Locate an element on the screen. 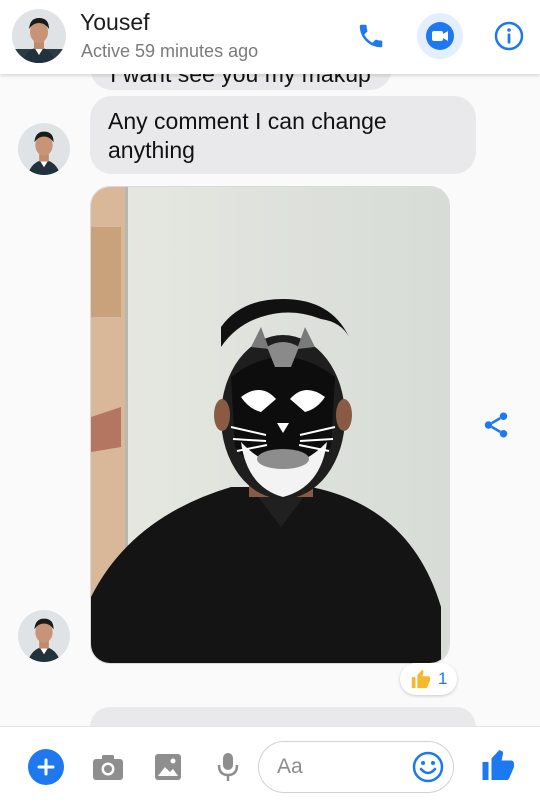 The image size is (540, 804). message-bubble: Any comment I can change anything is located at coordinates (283, 135).